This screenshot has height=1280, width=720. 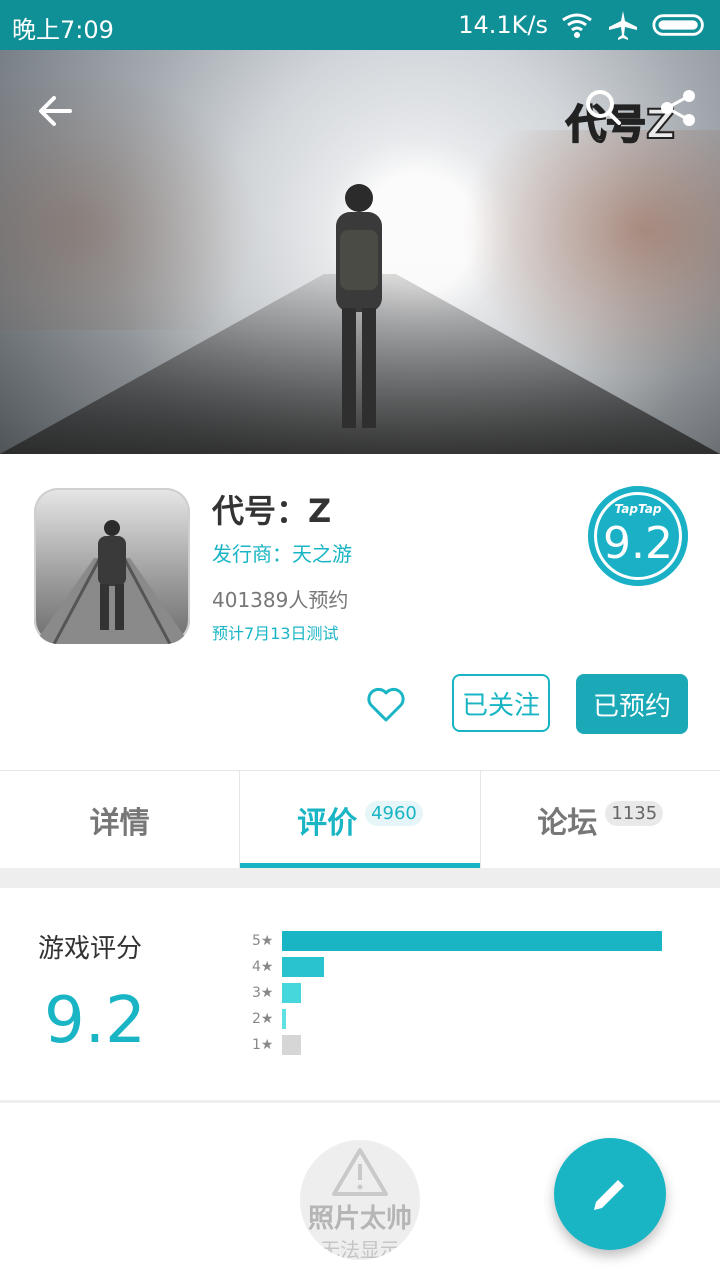 I want to click on tab-reviews-label: 评价, so click(x=327, y=823).